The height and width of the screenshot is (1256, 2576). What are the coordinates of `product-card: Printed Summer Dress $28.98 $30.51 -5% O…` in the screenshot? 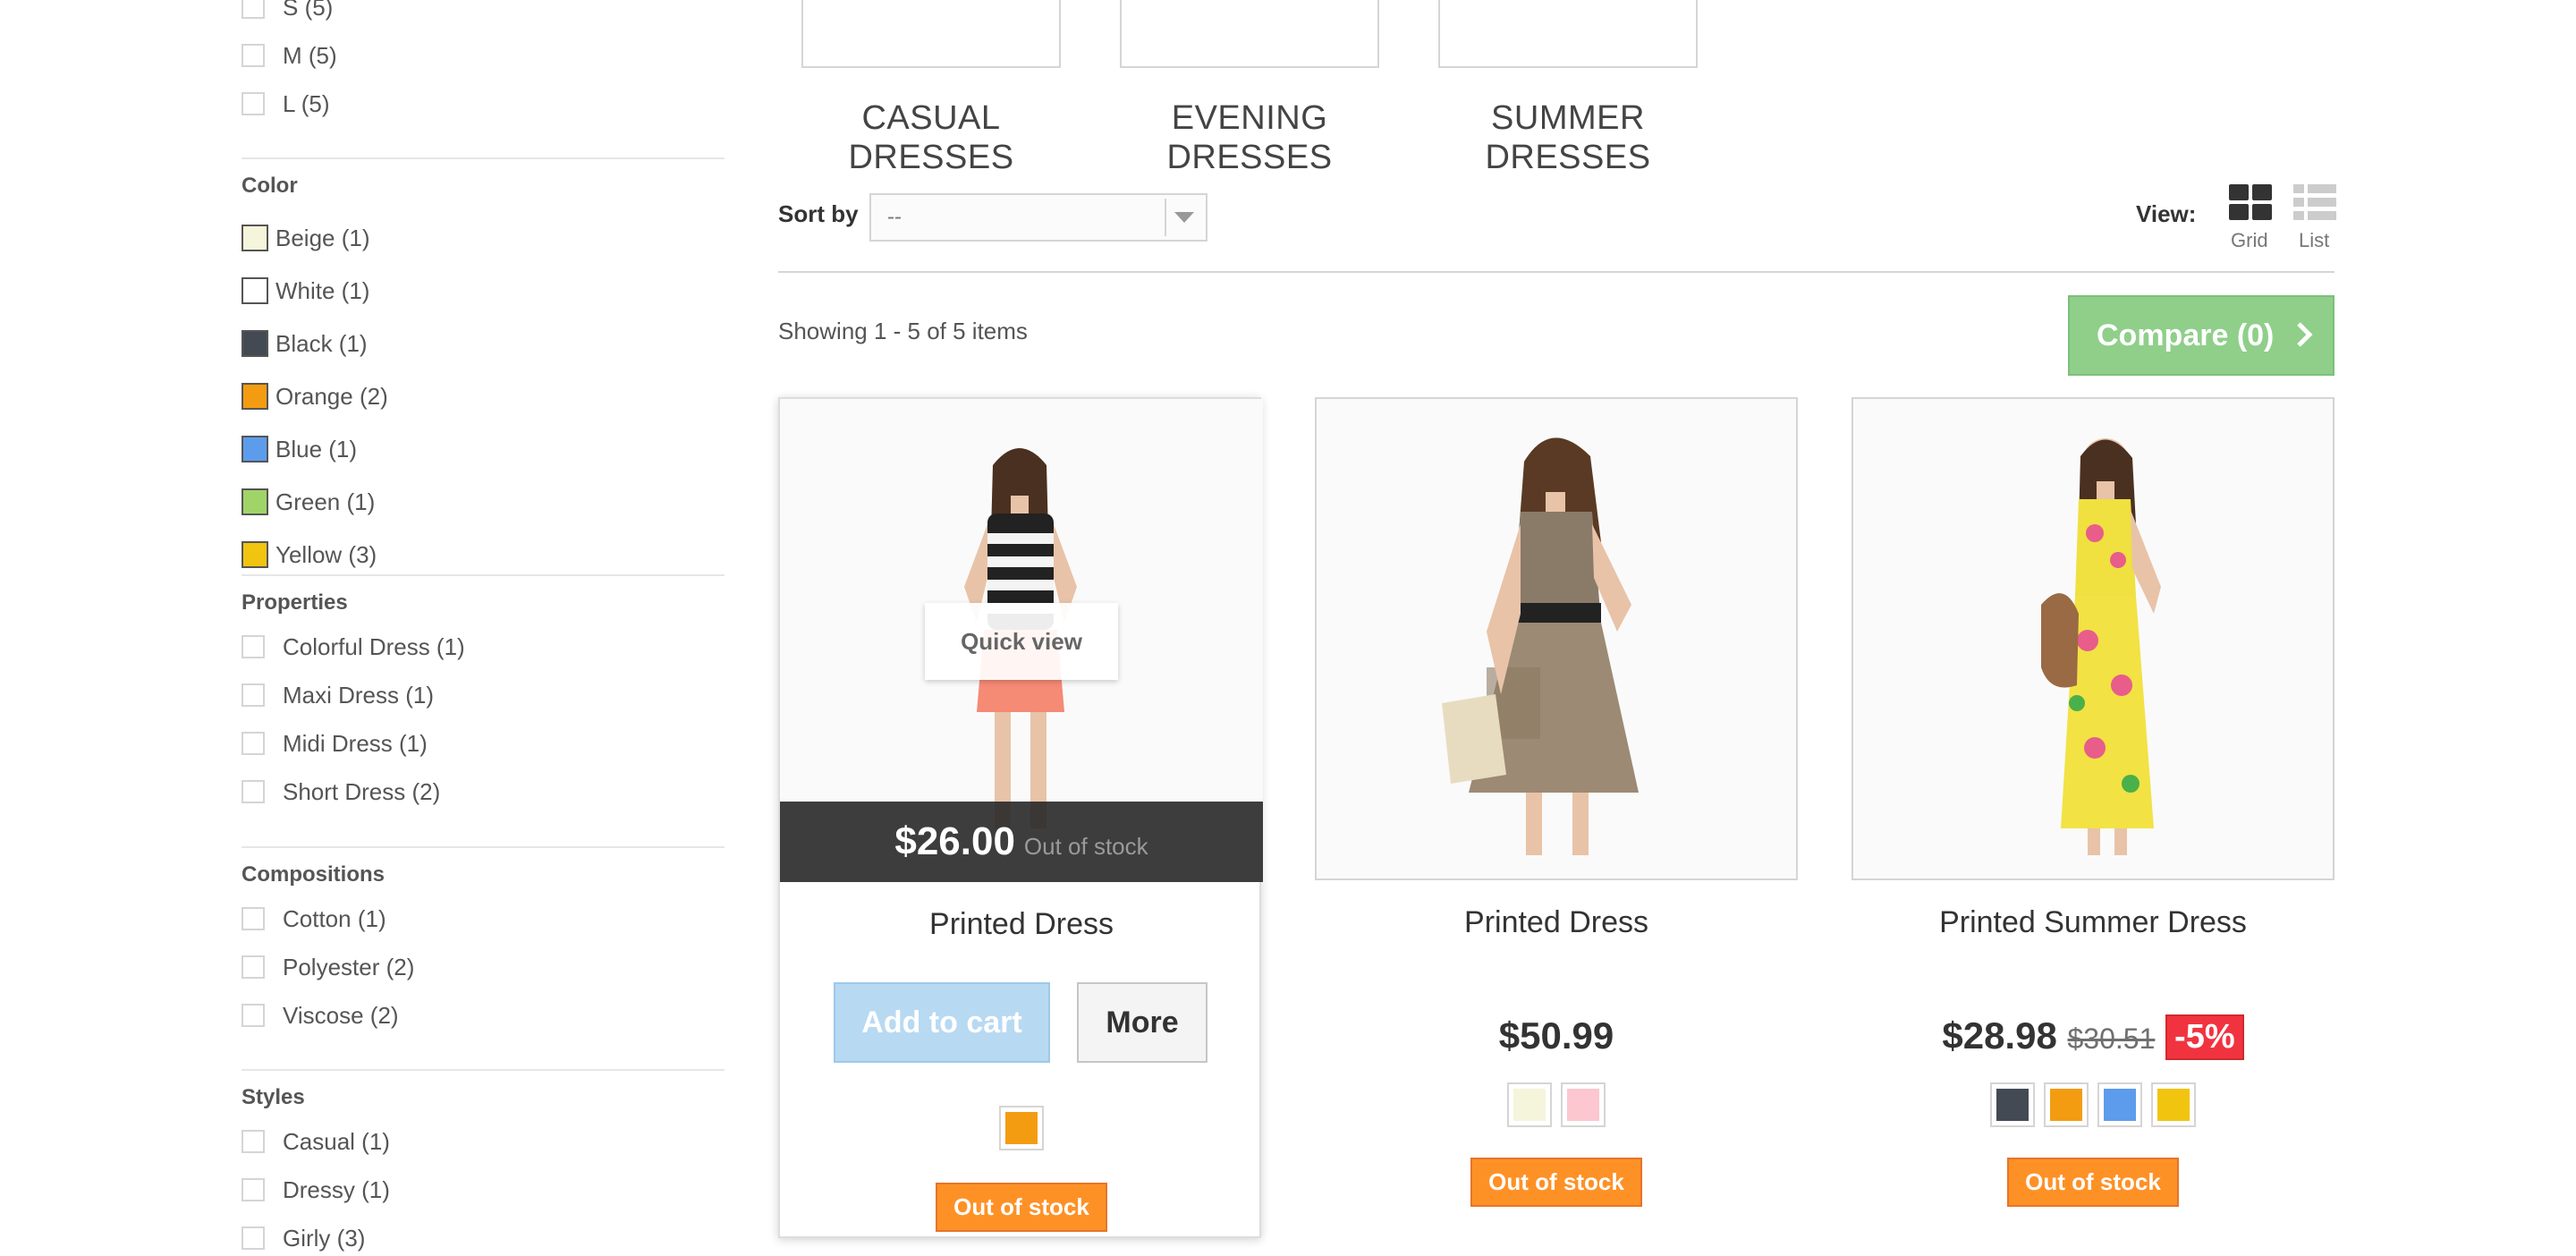 It's located at (2093, 817).